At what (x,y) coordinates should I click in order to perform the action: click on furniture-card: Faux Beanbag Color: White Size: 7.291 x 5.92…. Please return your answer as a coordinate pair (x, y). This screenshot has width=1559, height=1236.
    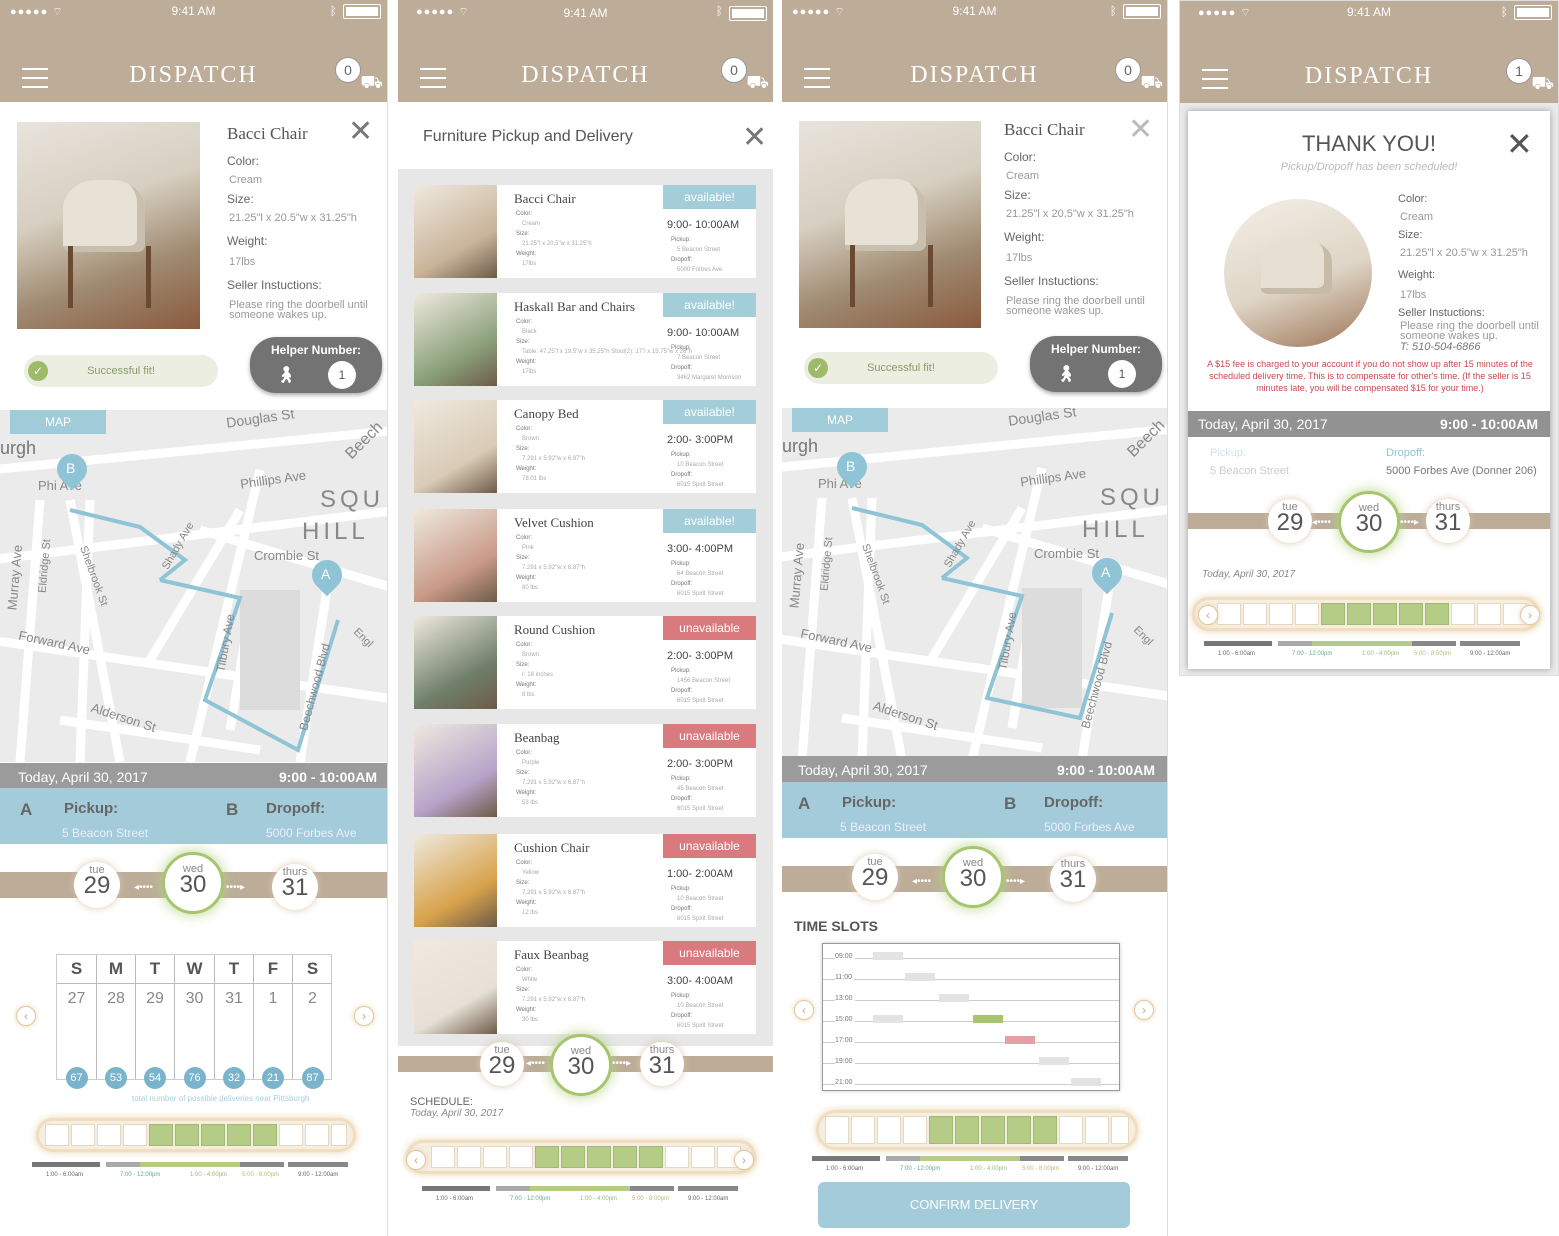
    Looking at the image, I should click on (585, 987).